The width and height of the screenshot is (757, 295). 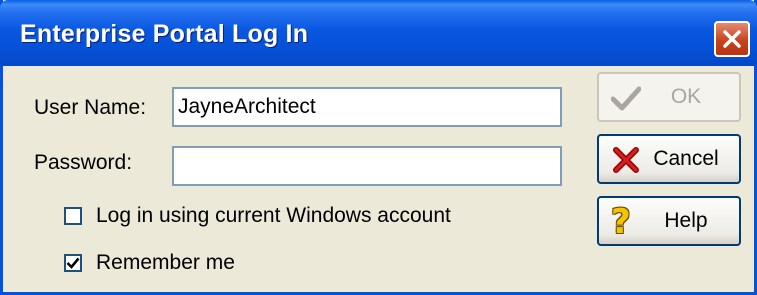 I want to click on ok-button: OK, so click(x=669, y=97).